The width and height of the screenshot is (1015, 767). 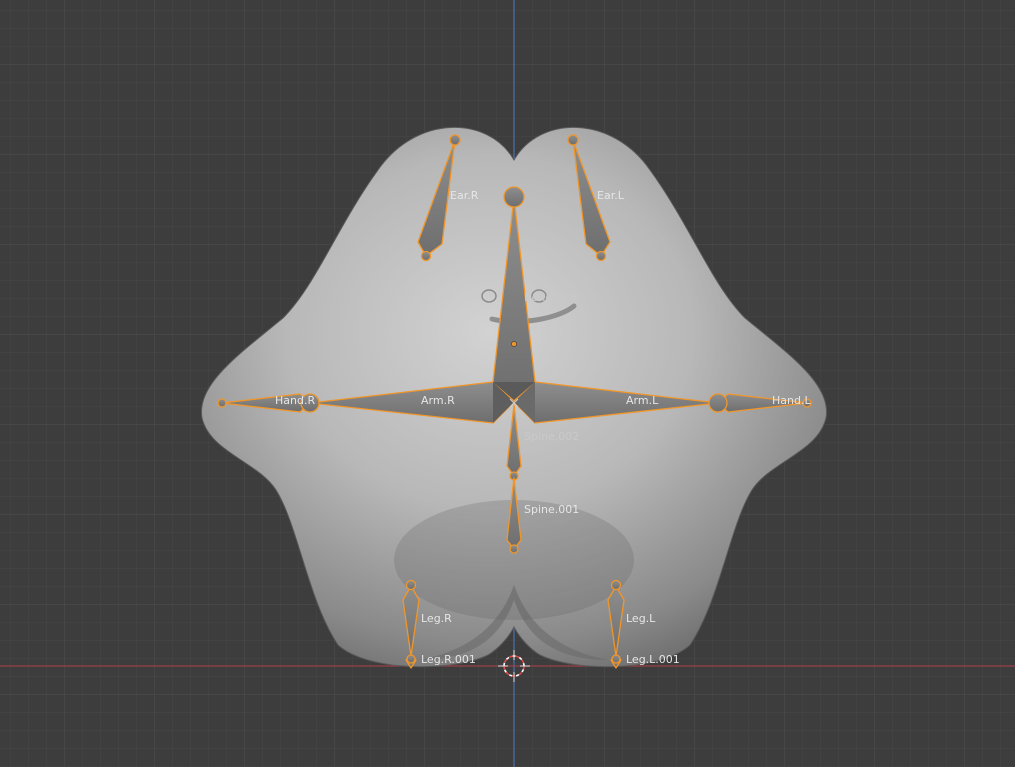 I want to click on label-leg-r-001: Leg.R.001, so click(x=448, y=659).